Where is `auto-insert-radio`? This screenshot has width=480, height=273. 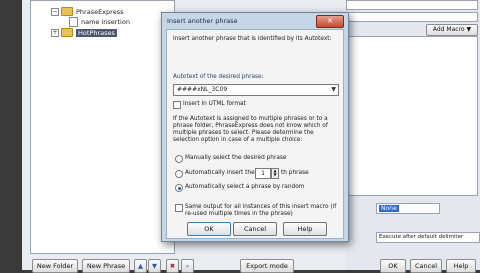 auto-insert-radio is located at coordinates (179, 174).